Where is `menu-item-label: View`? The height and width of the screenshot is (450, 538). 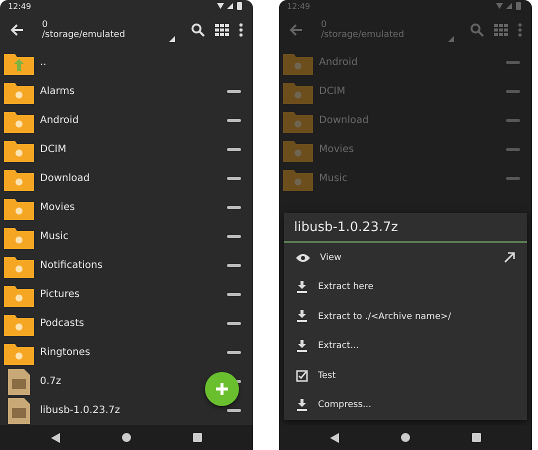
menu-item-label: View is located at coordinates (331, 257).